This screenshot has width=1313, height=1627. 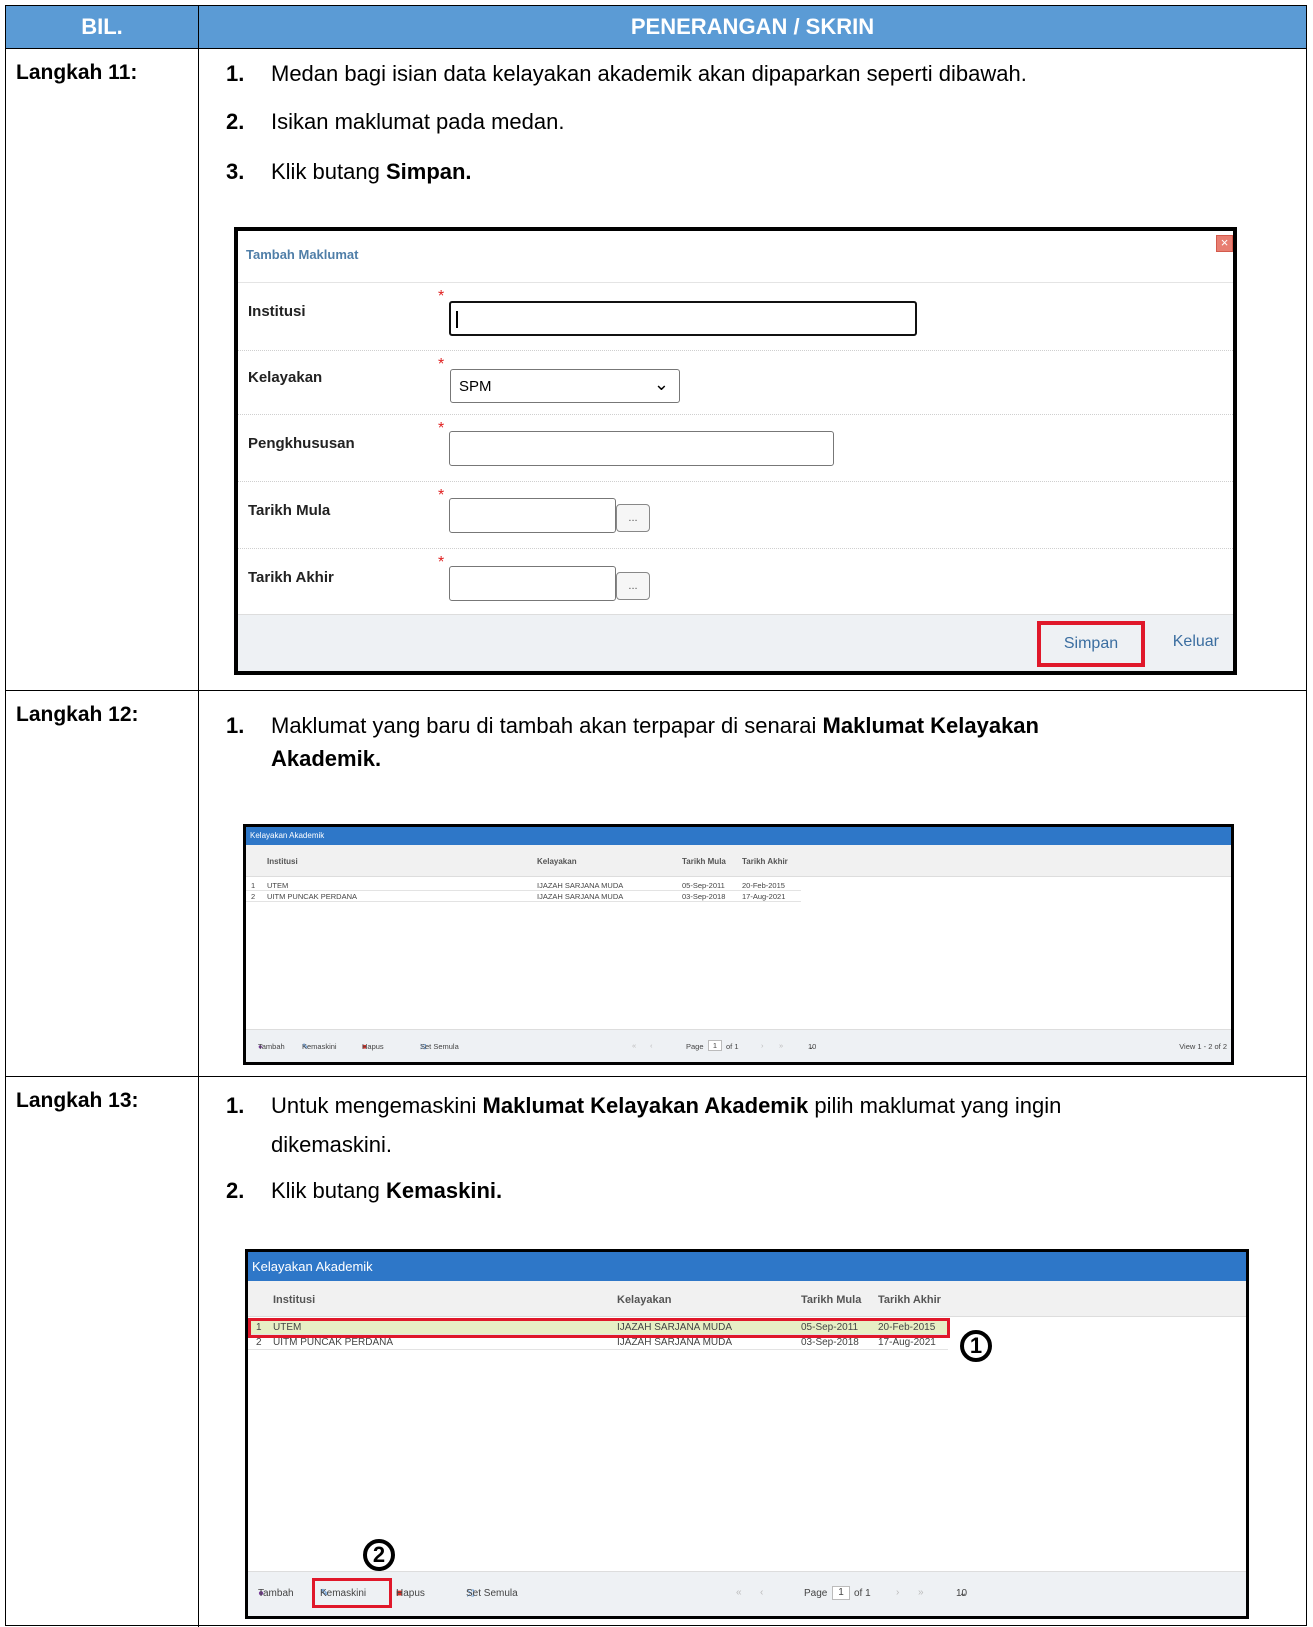 I want to click on kelayakan-select: SPM ⌄, so click(x=565, y=386).